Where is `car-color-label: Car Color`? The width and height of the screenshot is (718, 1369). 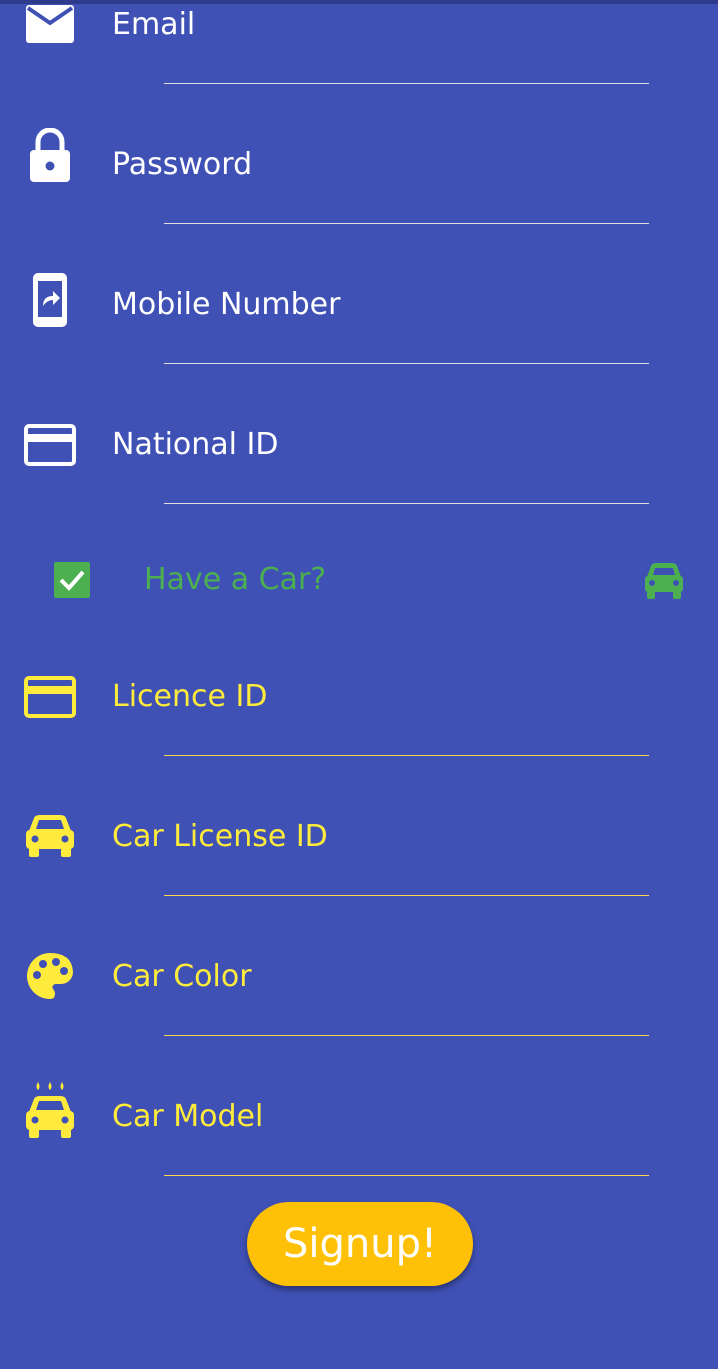 car-color-label: Car Color is located at coordinates (182, 976).